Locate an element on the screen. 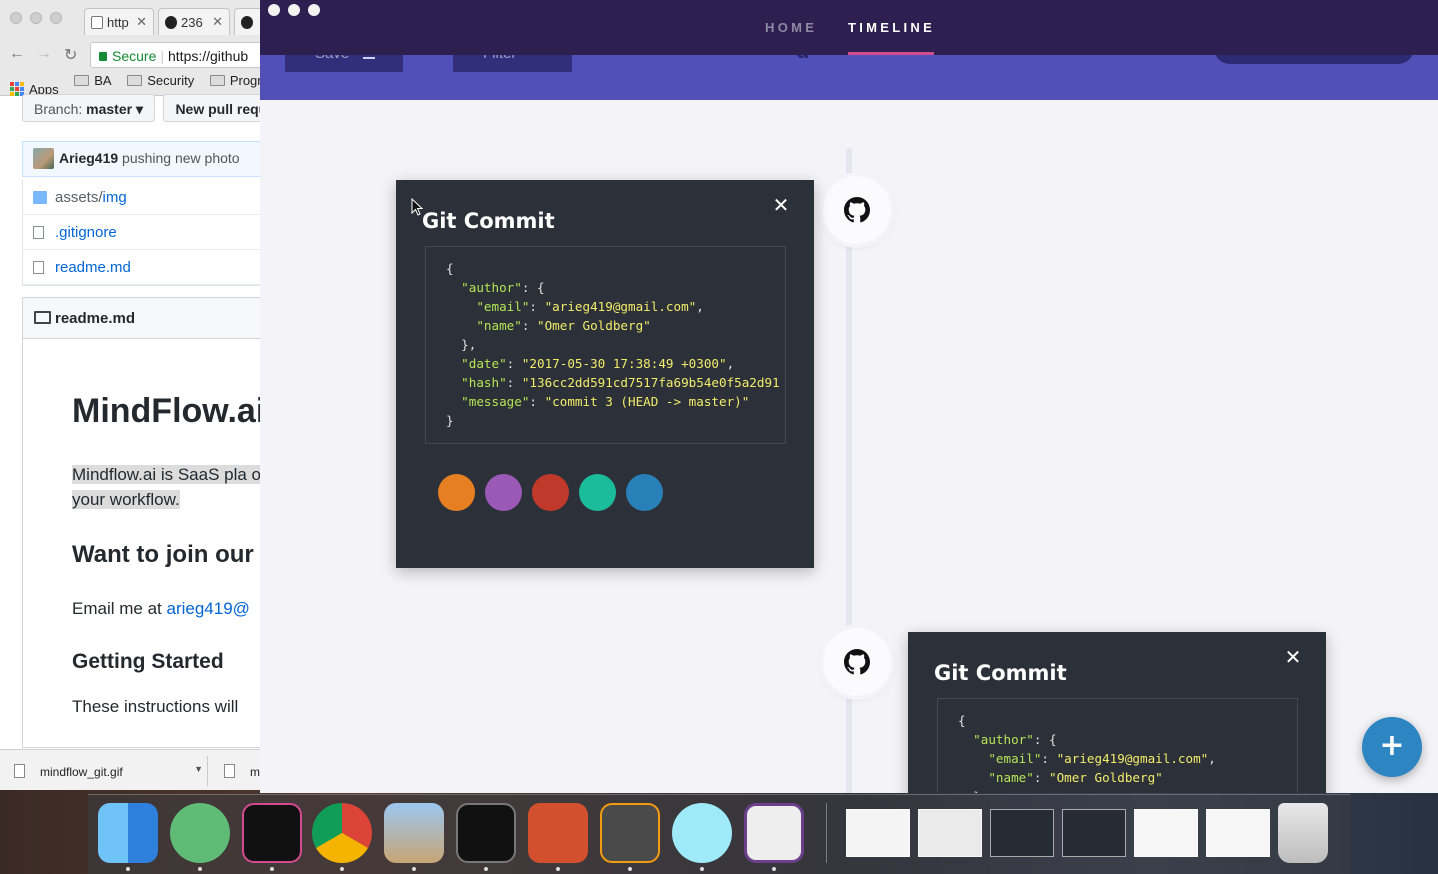 The width and height of the screenshot is (1438, 874). downloads-bar: mindflow_git.gif ▼ my is located at coordinates (130, 769).